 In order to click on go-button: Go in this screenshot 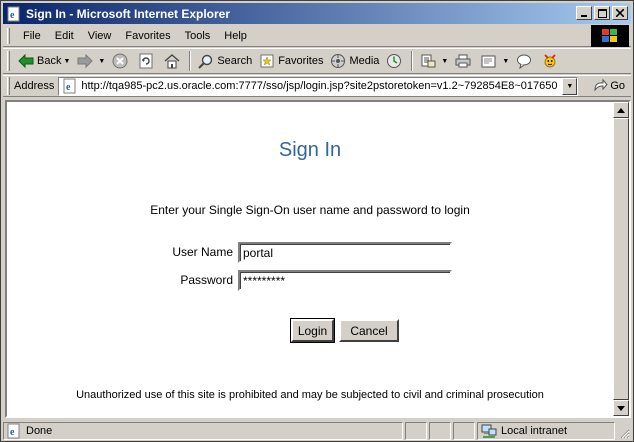, I will do `click(608, 86)`.